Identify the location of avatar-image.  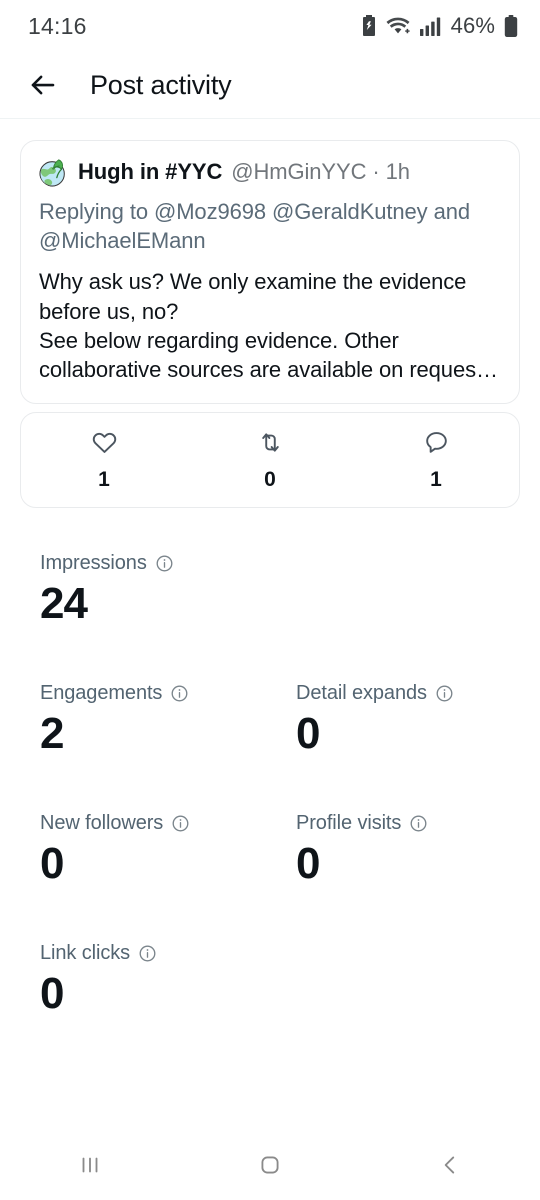
(52, 173).